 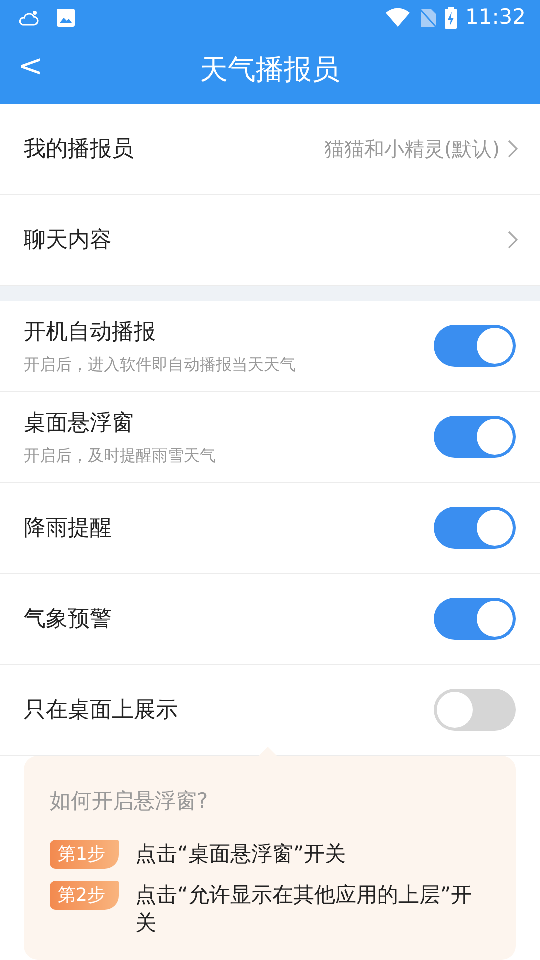 I want to click on settings-row: 我的播报员 猫猫和小精灵(默认), so click(x=270, y=149).